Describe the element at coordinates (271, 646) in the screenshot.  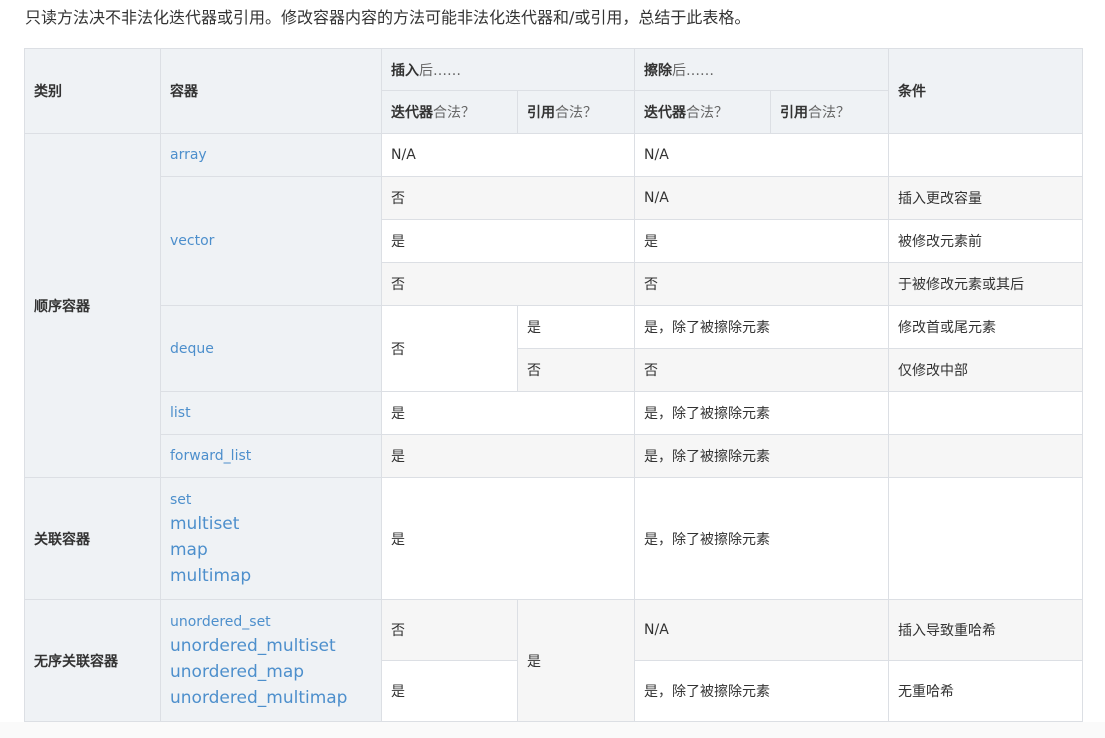
I see `container-link-unordered-multiset: unordered_multiset` at that location.